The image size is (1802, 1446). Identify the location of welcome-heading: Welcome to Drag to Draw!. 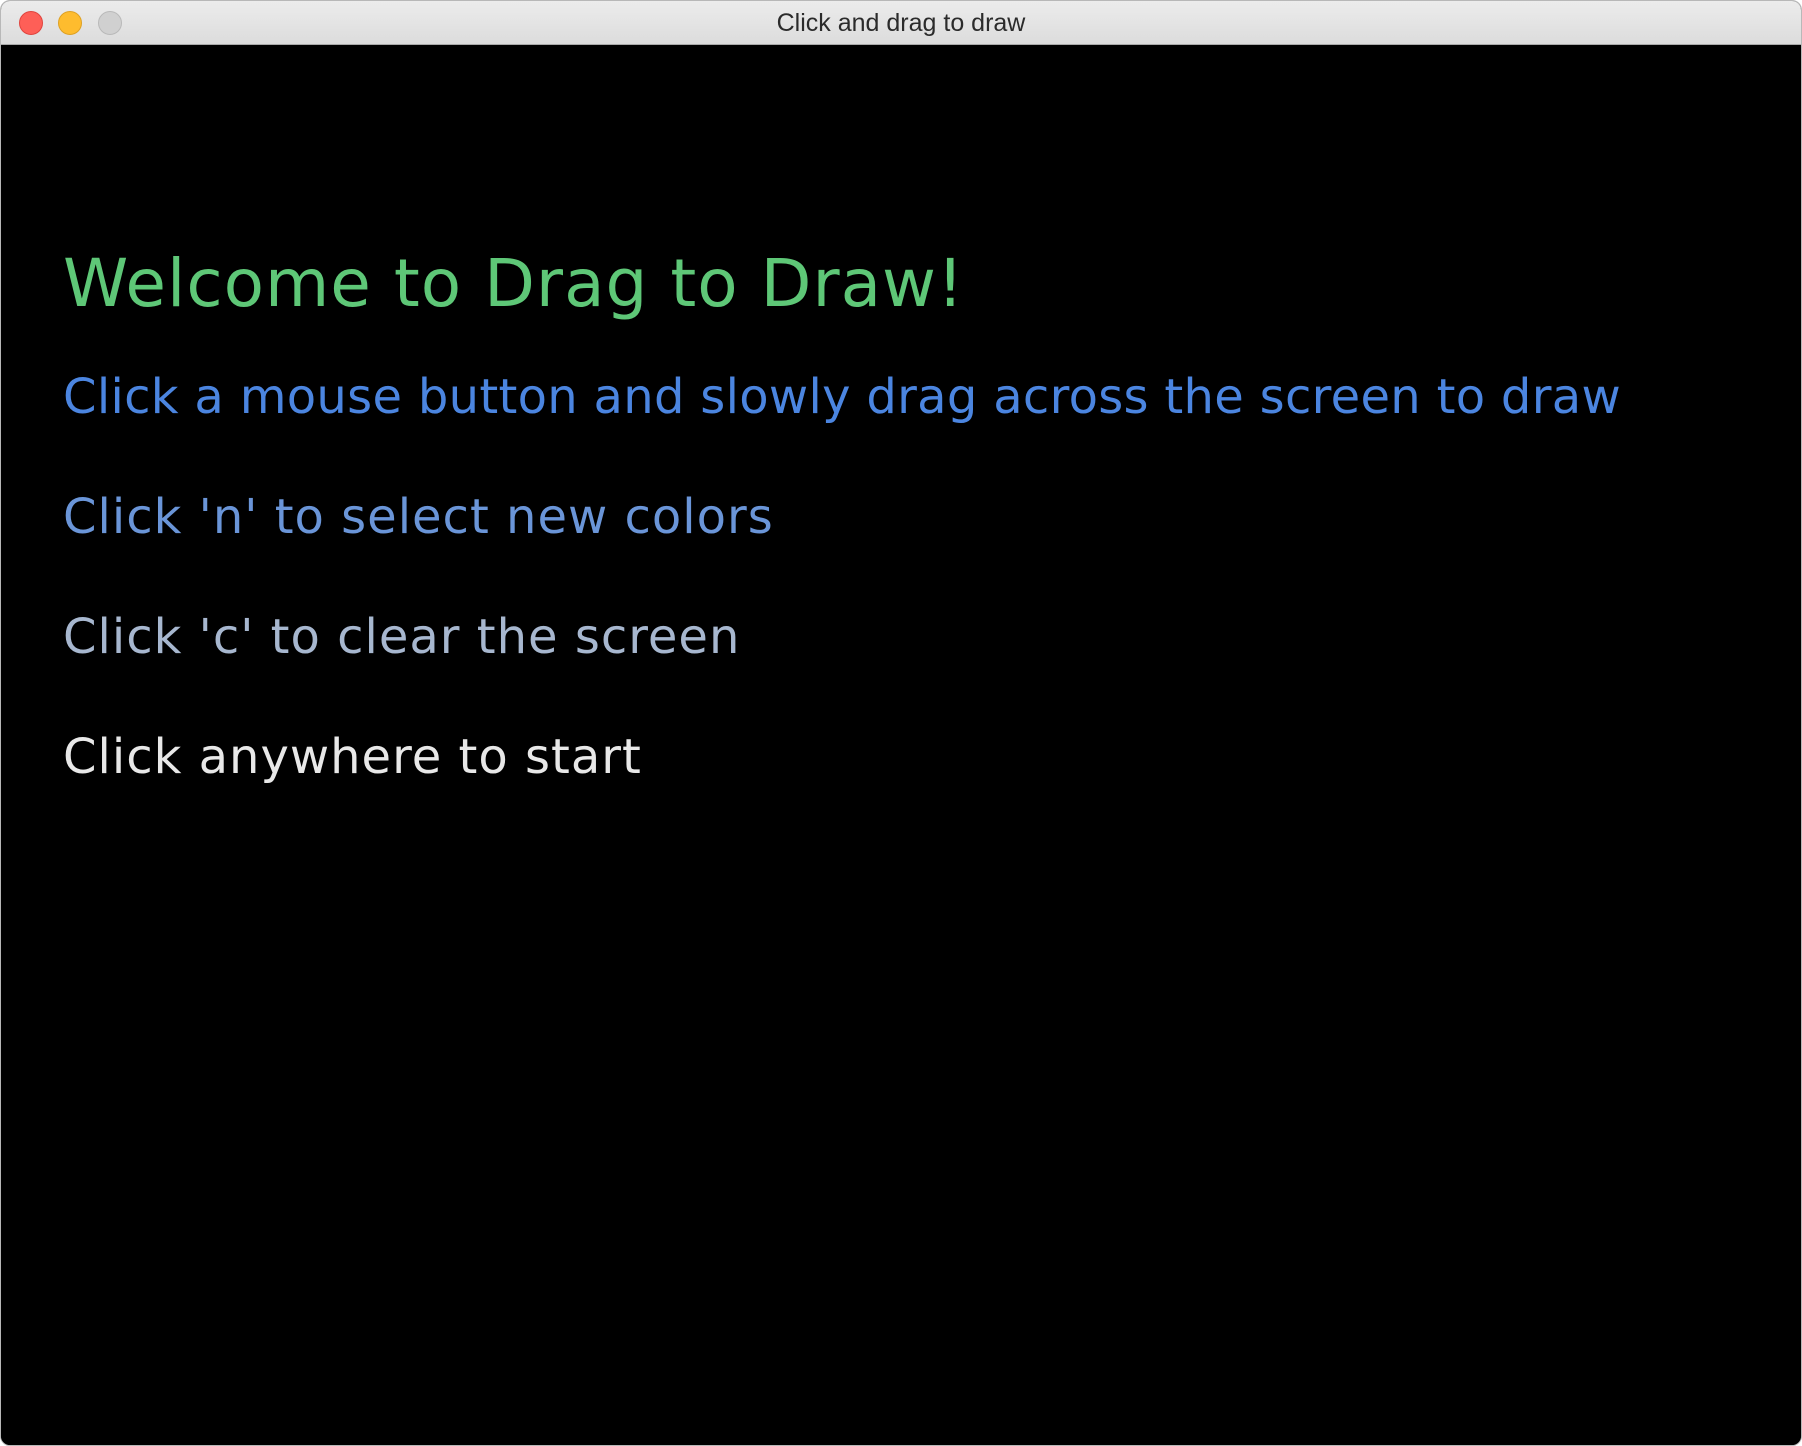
(514, 283).